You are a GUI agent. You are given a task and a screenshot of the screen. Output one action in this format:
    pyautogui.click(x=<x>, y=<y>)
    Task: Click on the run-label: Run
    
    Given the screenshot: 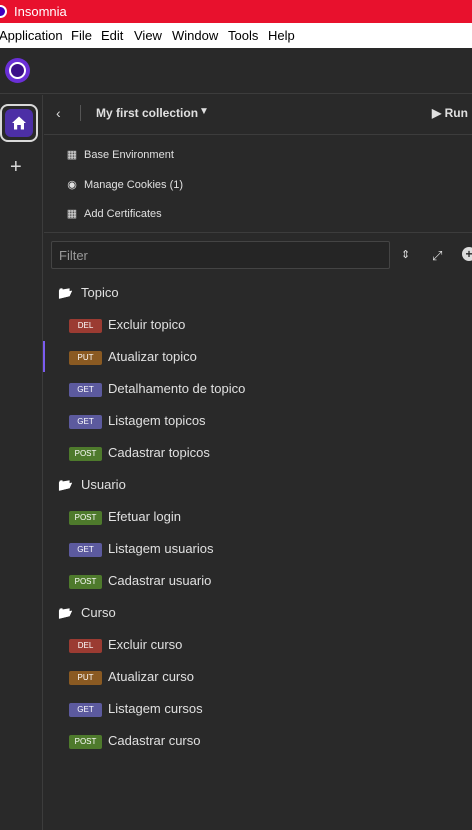 What is the action you would take?
    pyautogui.click(x=456, y=113)
    